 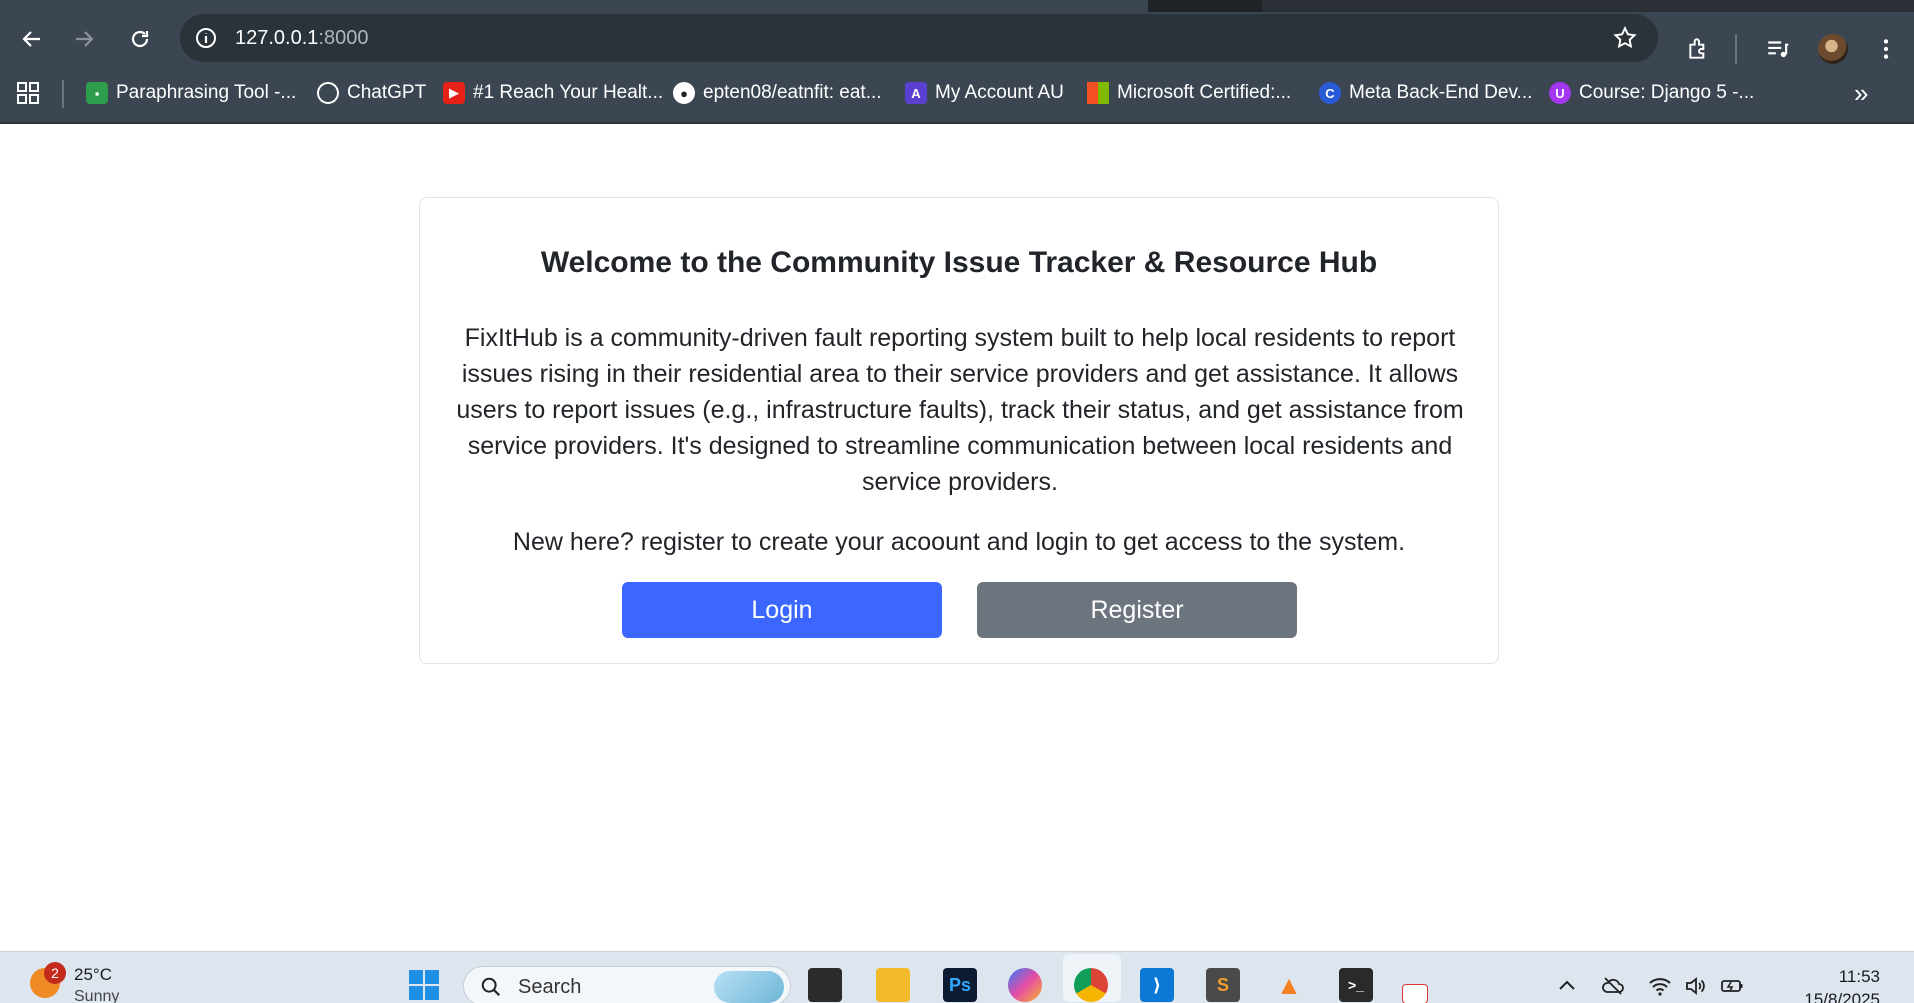 I want to click on search-label: Search, so click(x=550, y=987).